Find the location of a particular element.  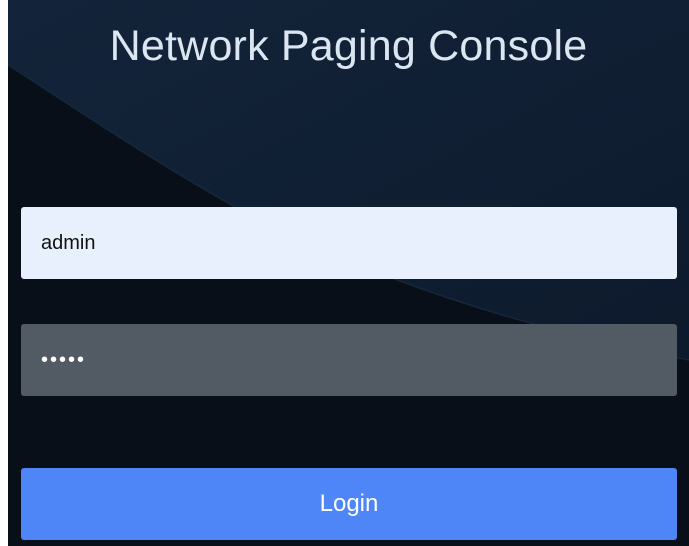

username-input is located at coordinates (349, 243).